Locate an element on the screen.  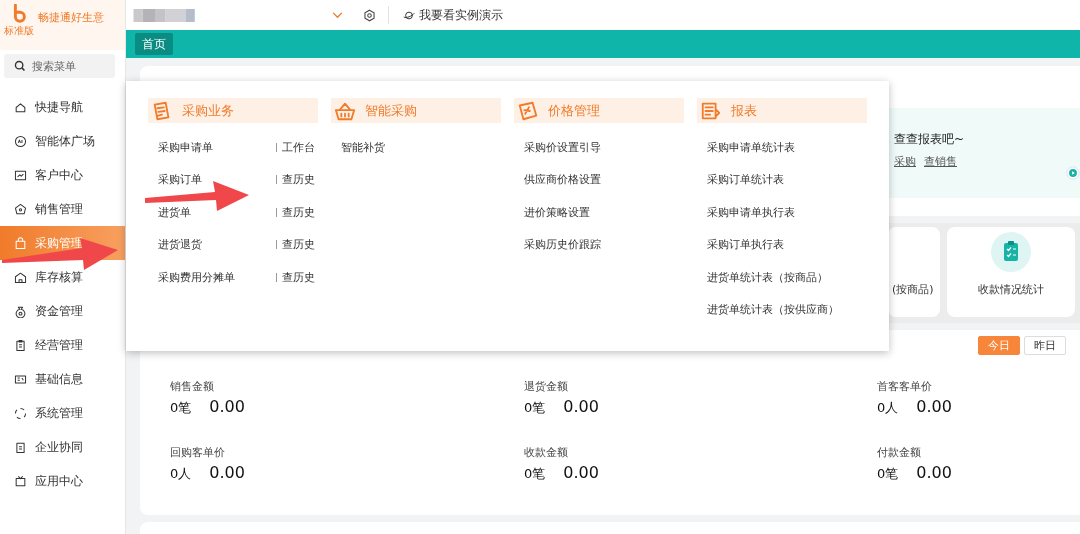
group-title: 智能采购 is located at coordinates (391, 110).